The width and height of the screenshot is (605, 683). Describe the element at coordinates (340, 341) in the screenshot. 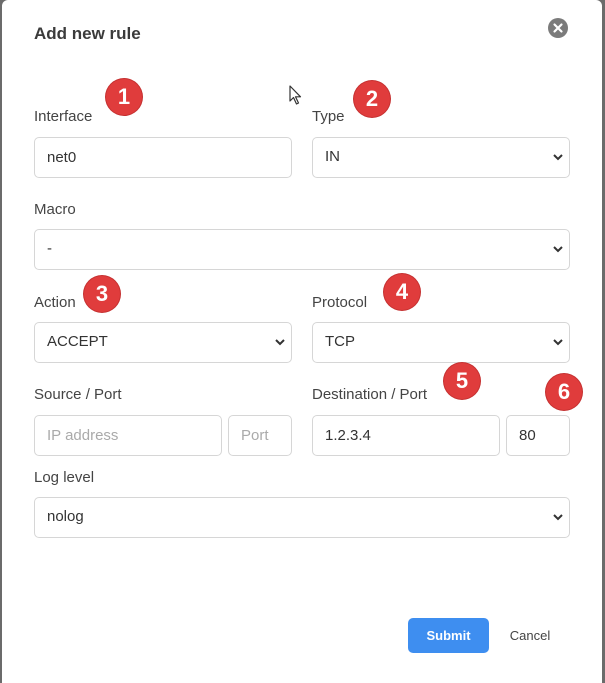

I see `protocol-select-value: TCP` at that location.